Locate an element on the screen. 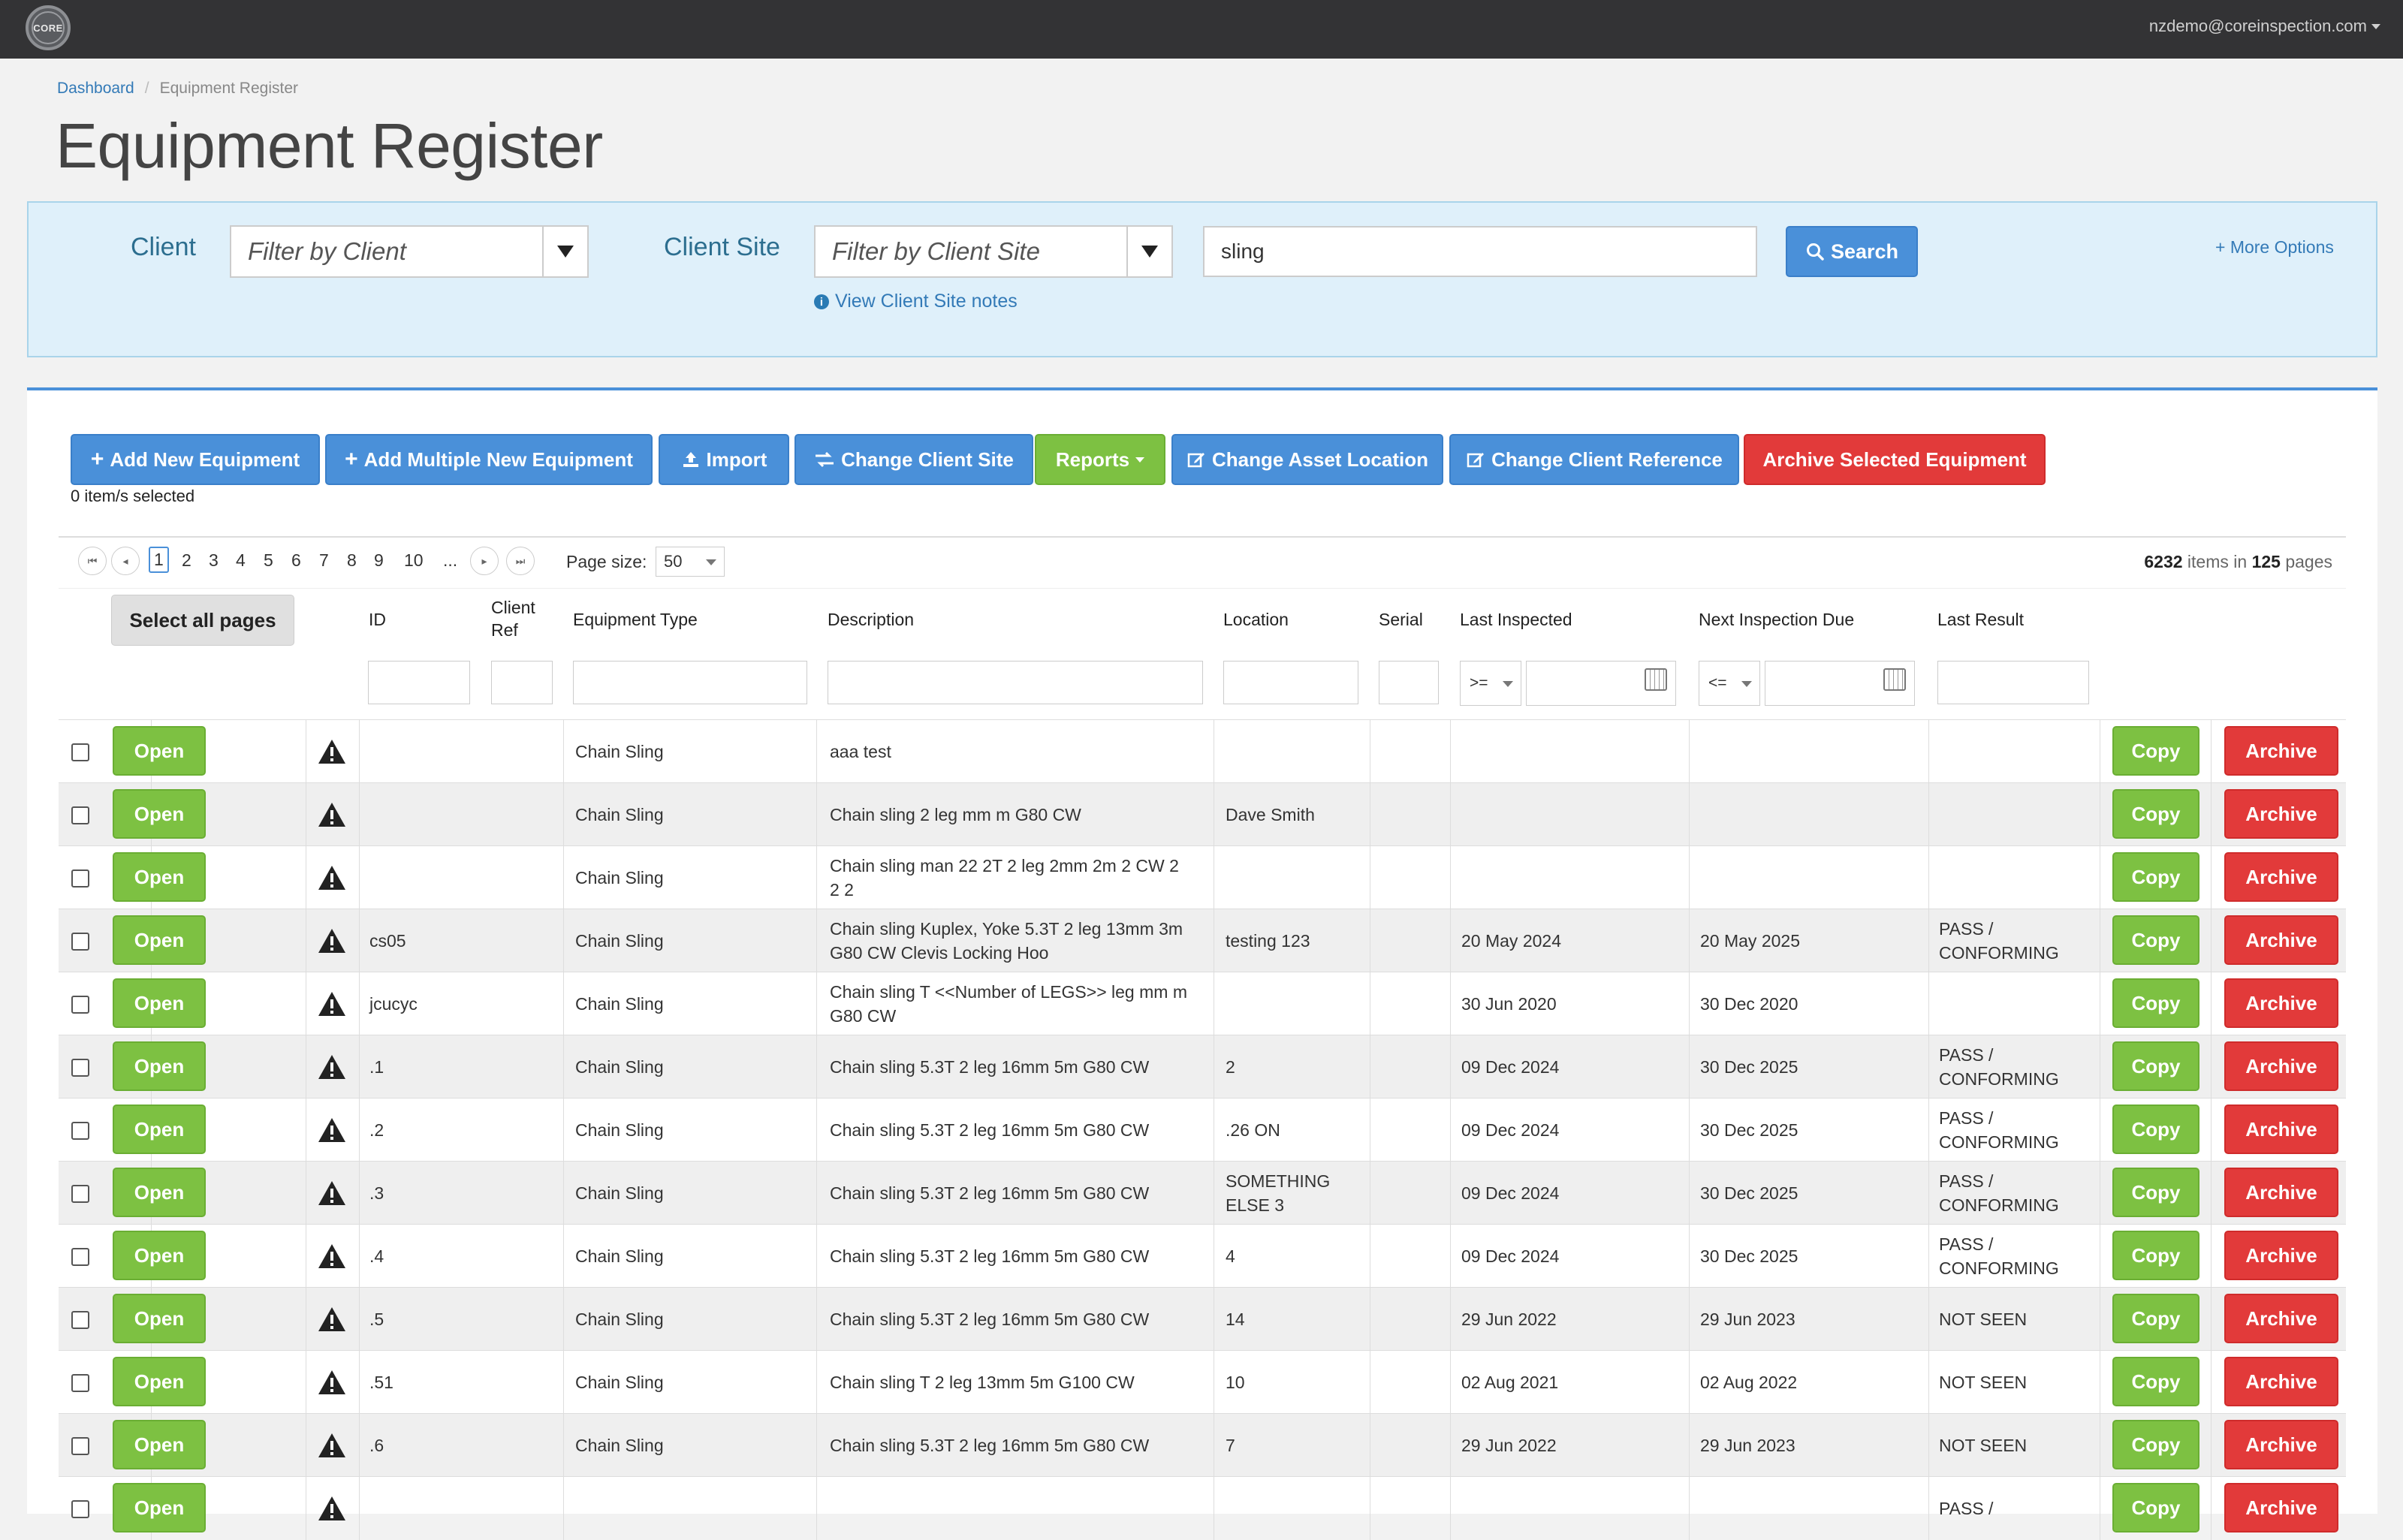 This screenshot has width=2403, height=1540. user-menu: nzdemo@coreinspection.com is located at coordinates (2264, 26).